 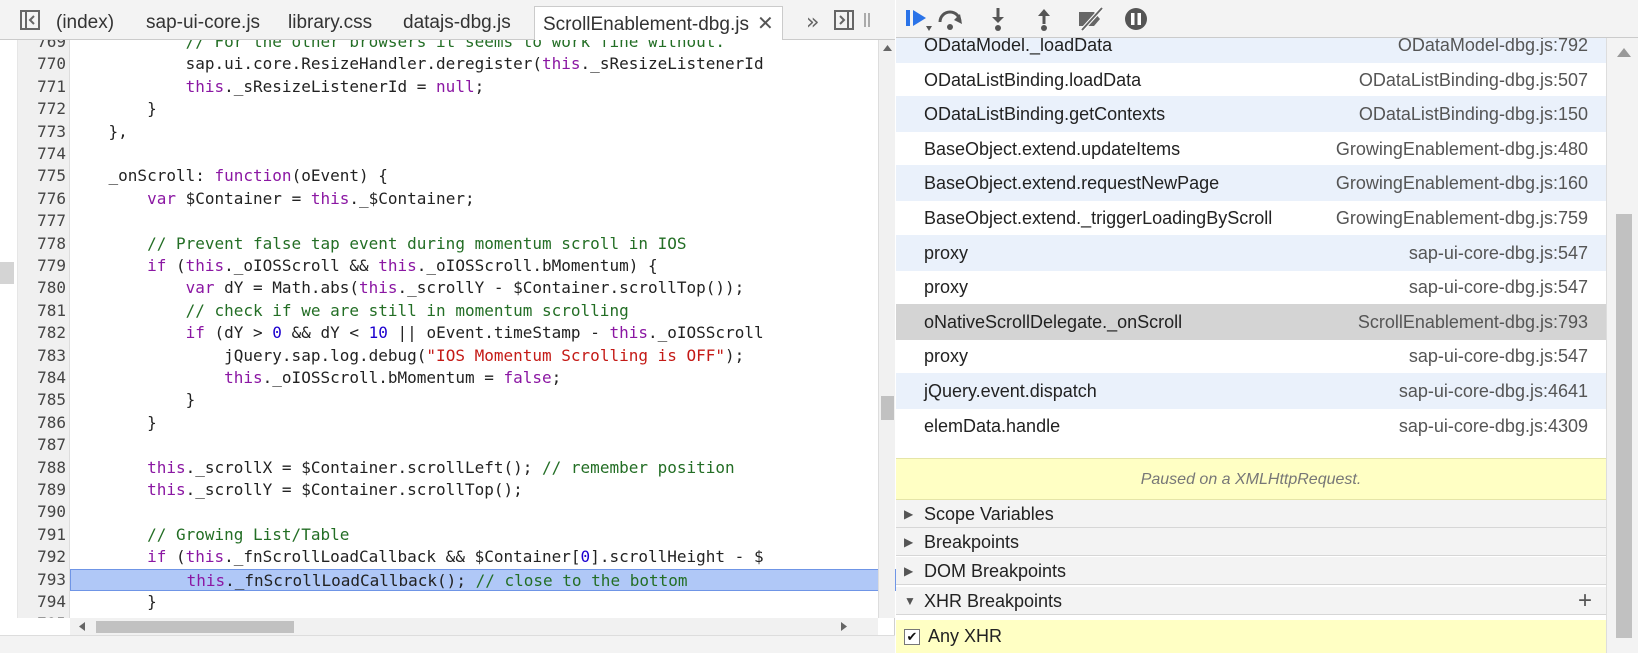 What do you see at coordinates (1462, 183) in the screenshot?
I see `call-frame-location: GrowingEnablement-dbg.js:160` at bounding box center [1462, 183].